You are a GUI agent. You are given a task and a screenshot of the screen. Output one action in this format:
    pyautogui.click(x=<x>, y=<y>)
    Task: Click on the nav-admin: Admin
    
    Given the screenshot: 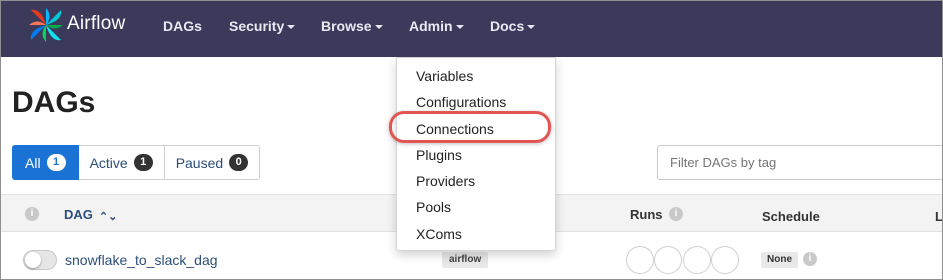 What is the action you would take?
    pyautogui.click(x=436, y=26)
    